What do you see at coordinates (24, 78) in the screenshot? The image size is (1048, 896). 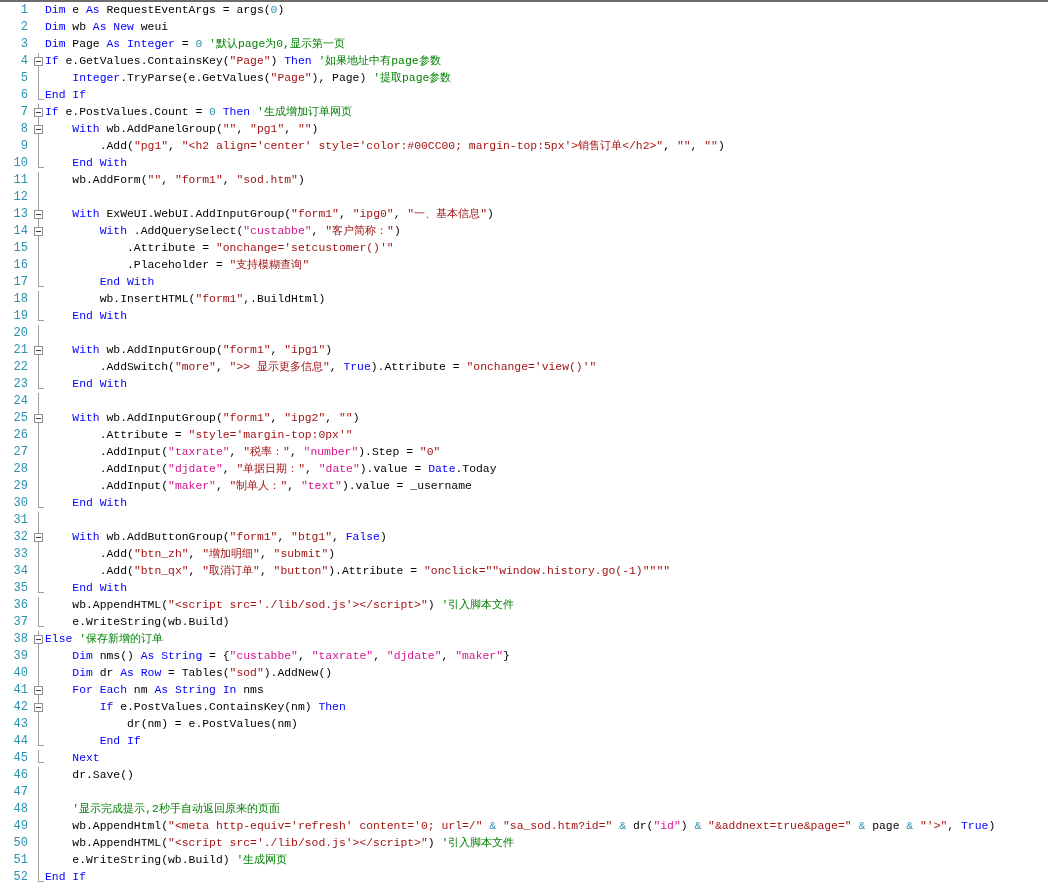 I see `line-number: 5` at bounding box center [24, 78].